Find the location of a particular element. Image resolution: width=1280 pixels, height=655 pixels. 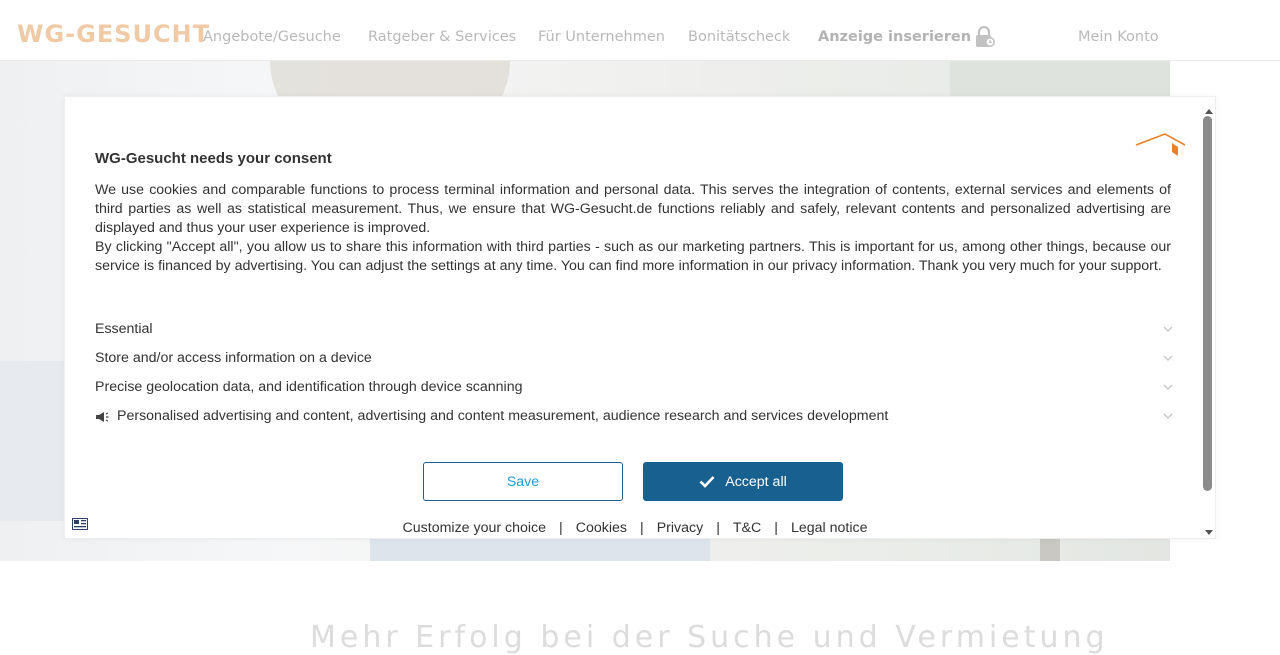

save-button-label: Save is located at coordinates (523, 481).